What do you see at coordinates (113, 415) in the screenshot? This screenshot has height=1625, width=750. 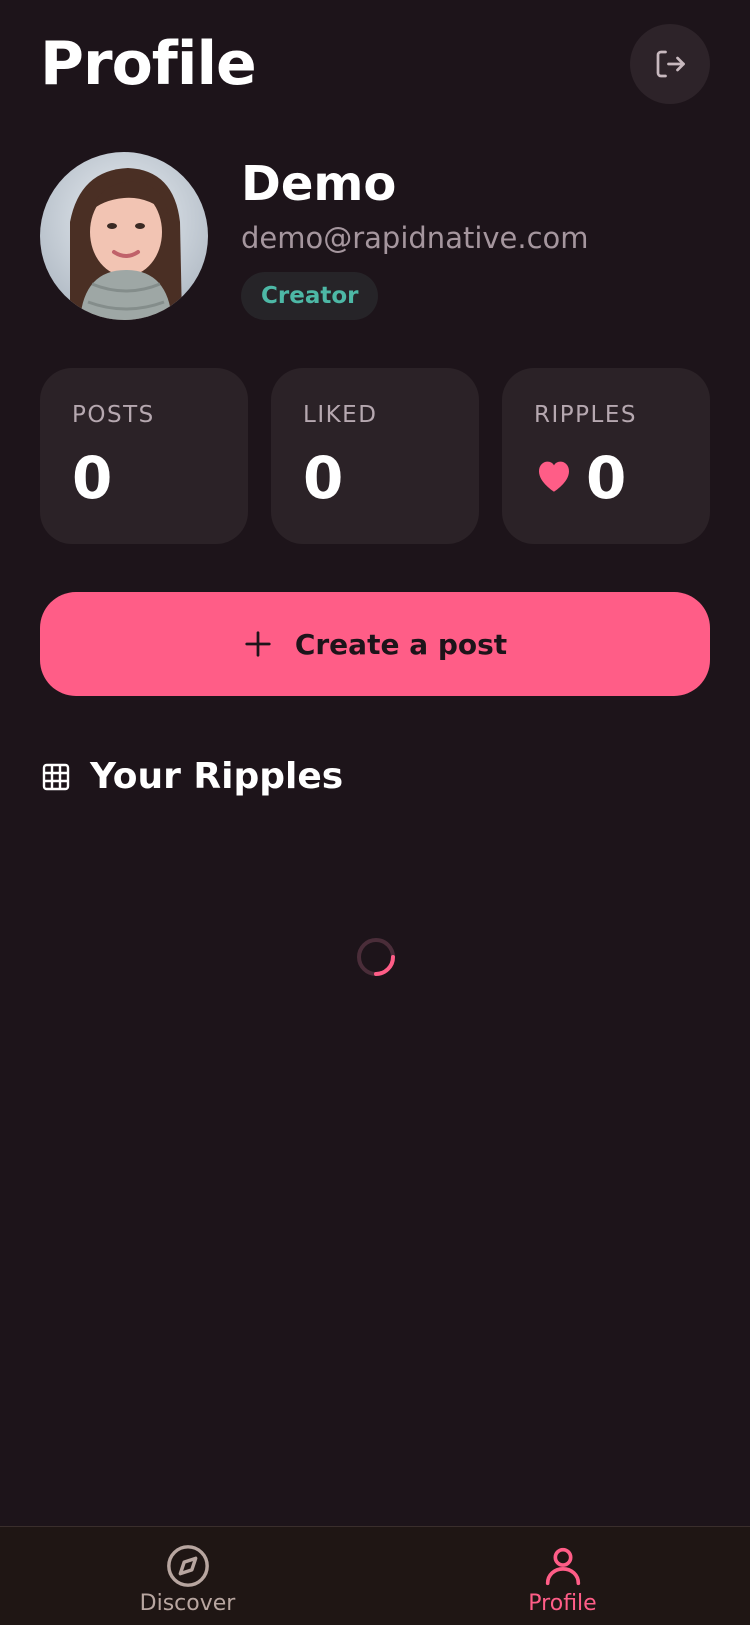 I see `stat-label: POSTS` at bounding box center [113, 415].